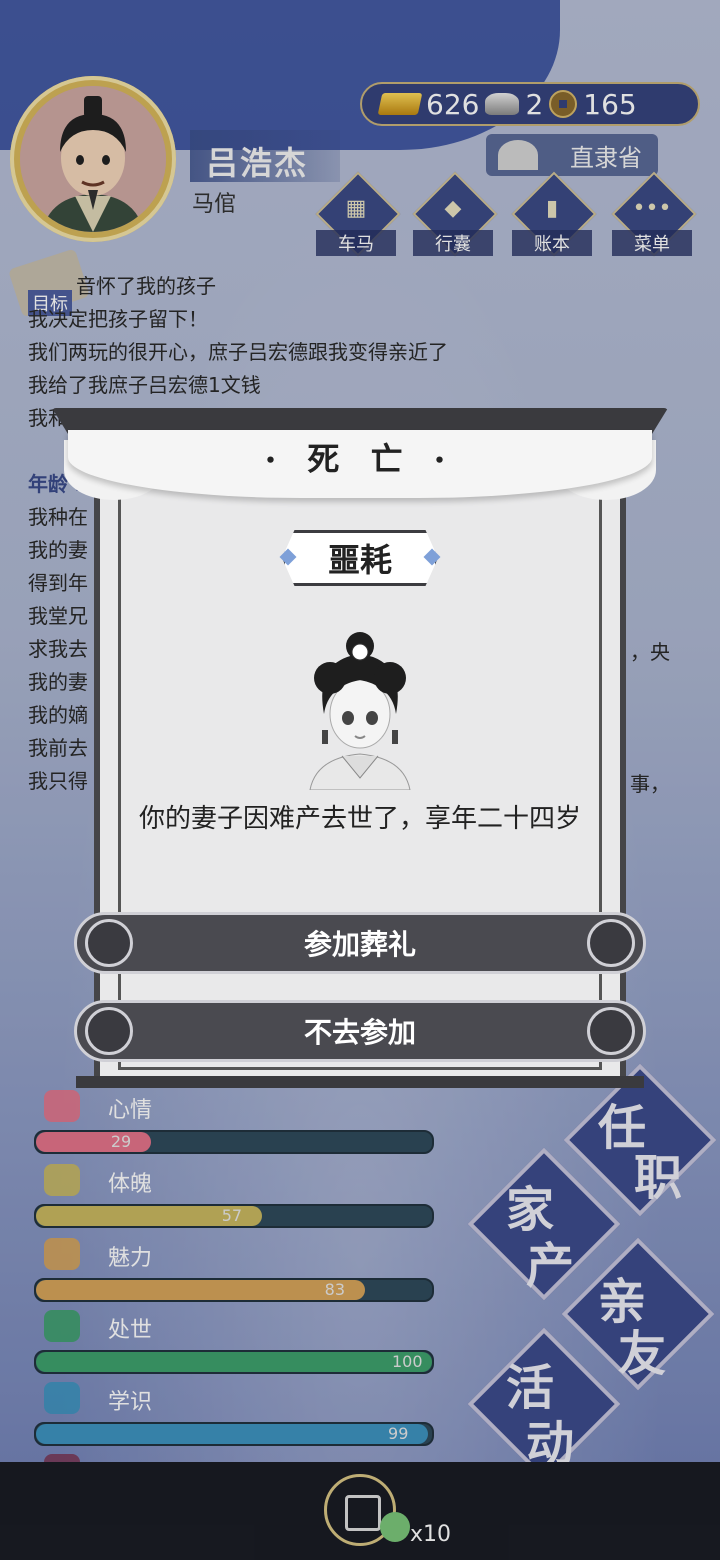 This screenshot has height=1560, width=720. I want to click on modal-title-text: 死 亡, so click(360, 459).